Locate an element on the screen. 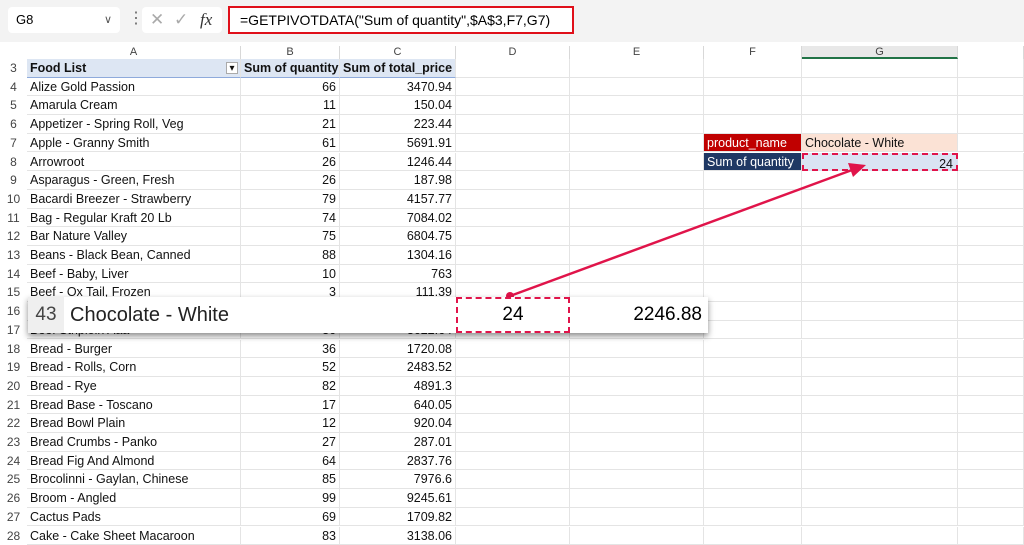  zoomed-row-callout: 43 Chocolate - White 24 2246.88 is located at coordinates (368, 315).